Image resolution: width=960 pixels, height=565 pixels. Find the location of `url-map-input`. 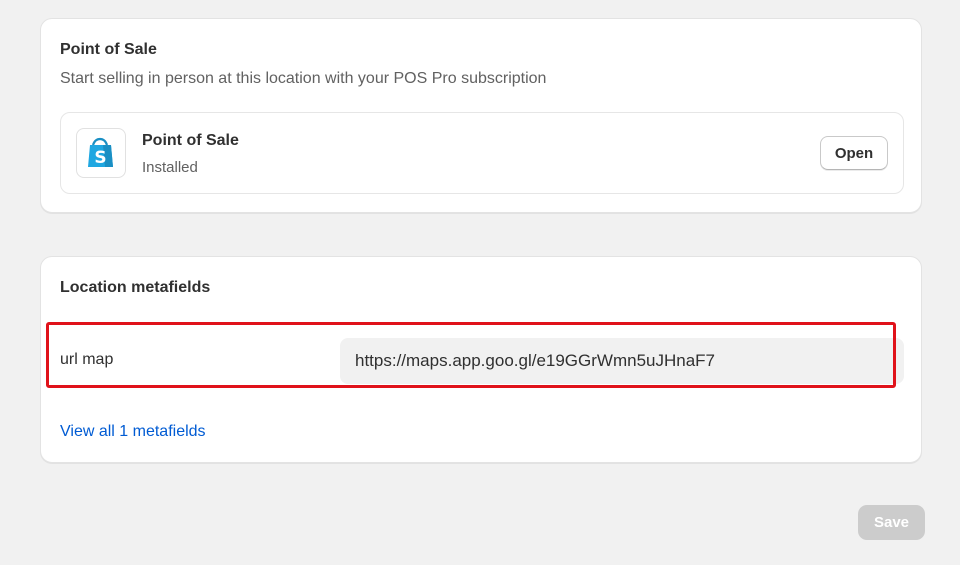

url-map-input is located at coordinates (622, 361).